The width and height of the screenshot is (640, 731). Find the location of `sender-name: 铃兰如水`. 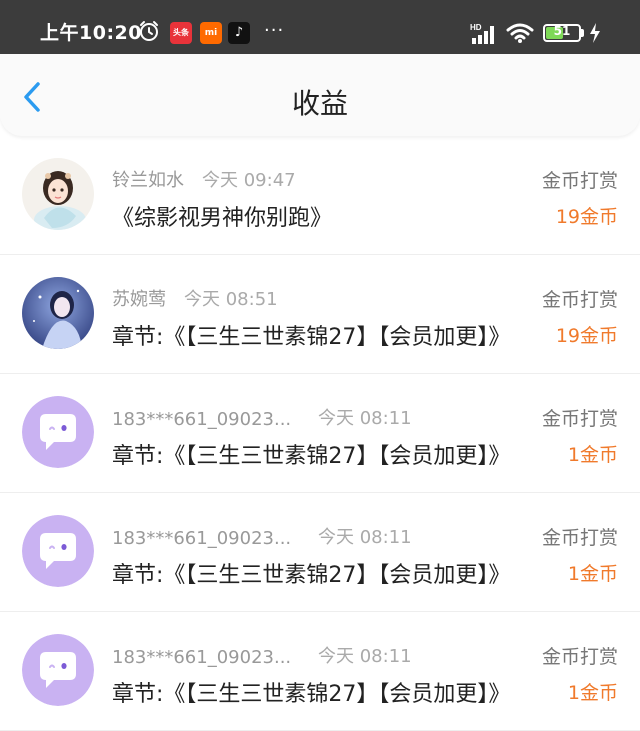

sender-name: 铃兰如水 is located at coordinates (148, 180).